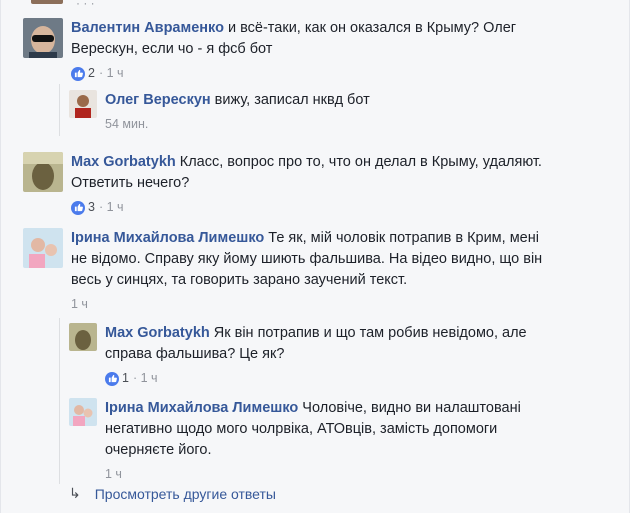 This screenshot has height=513, width=630. What do you see at coordinates (237, 124) in the screenshot?
I see `comment-meta: 54 мин.` at bounding box center [237, 124].